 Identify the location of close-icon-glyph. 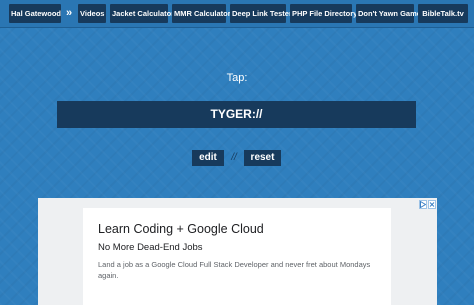
(432, 204).